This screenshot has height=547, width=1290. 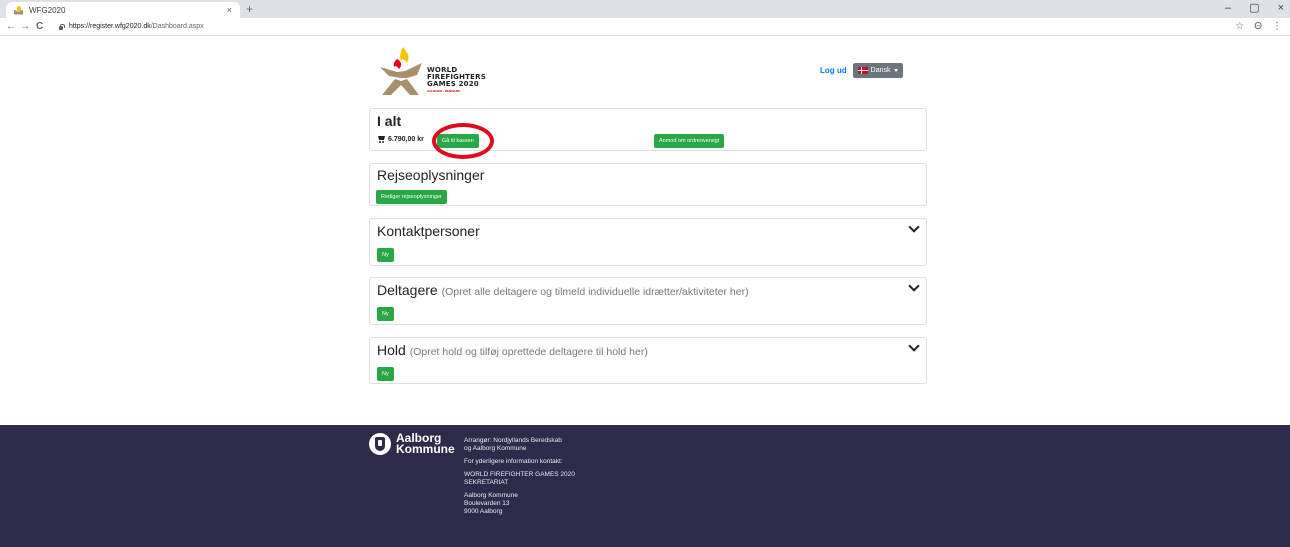 I want to click on participants-title: Deltagere, so click(x=407, y=290).